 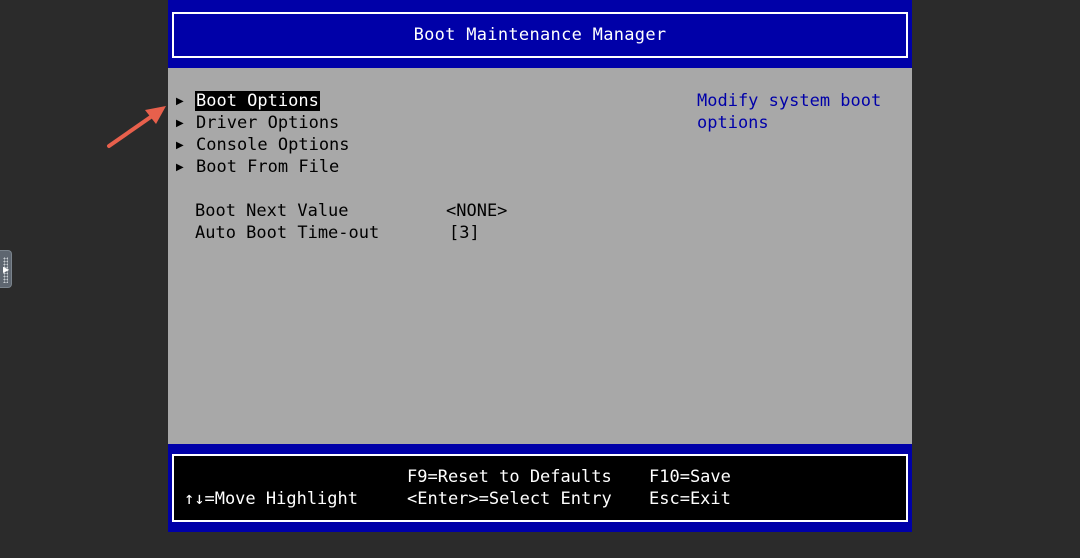 I want to click on menu-item-label: Boot From File, so click(x=268, y=167).